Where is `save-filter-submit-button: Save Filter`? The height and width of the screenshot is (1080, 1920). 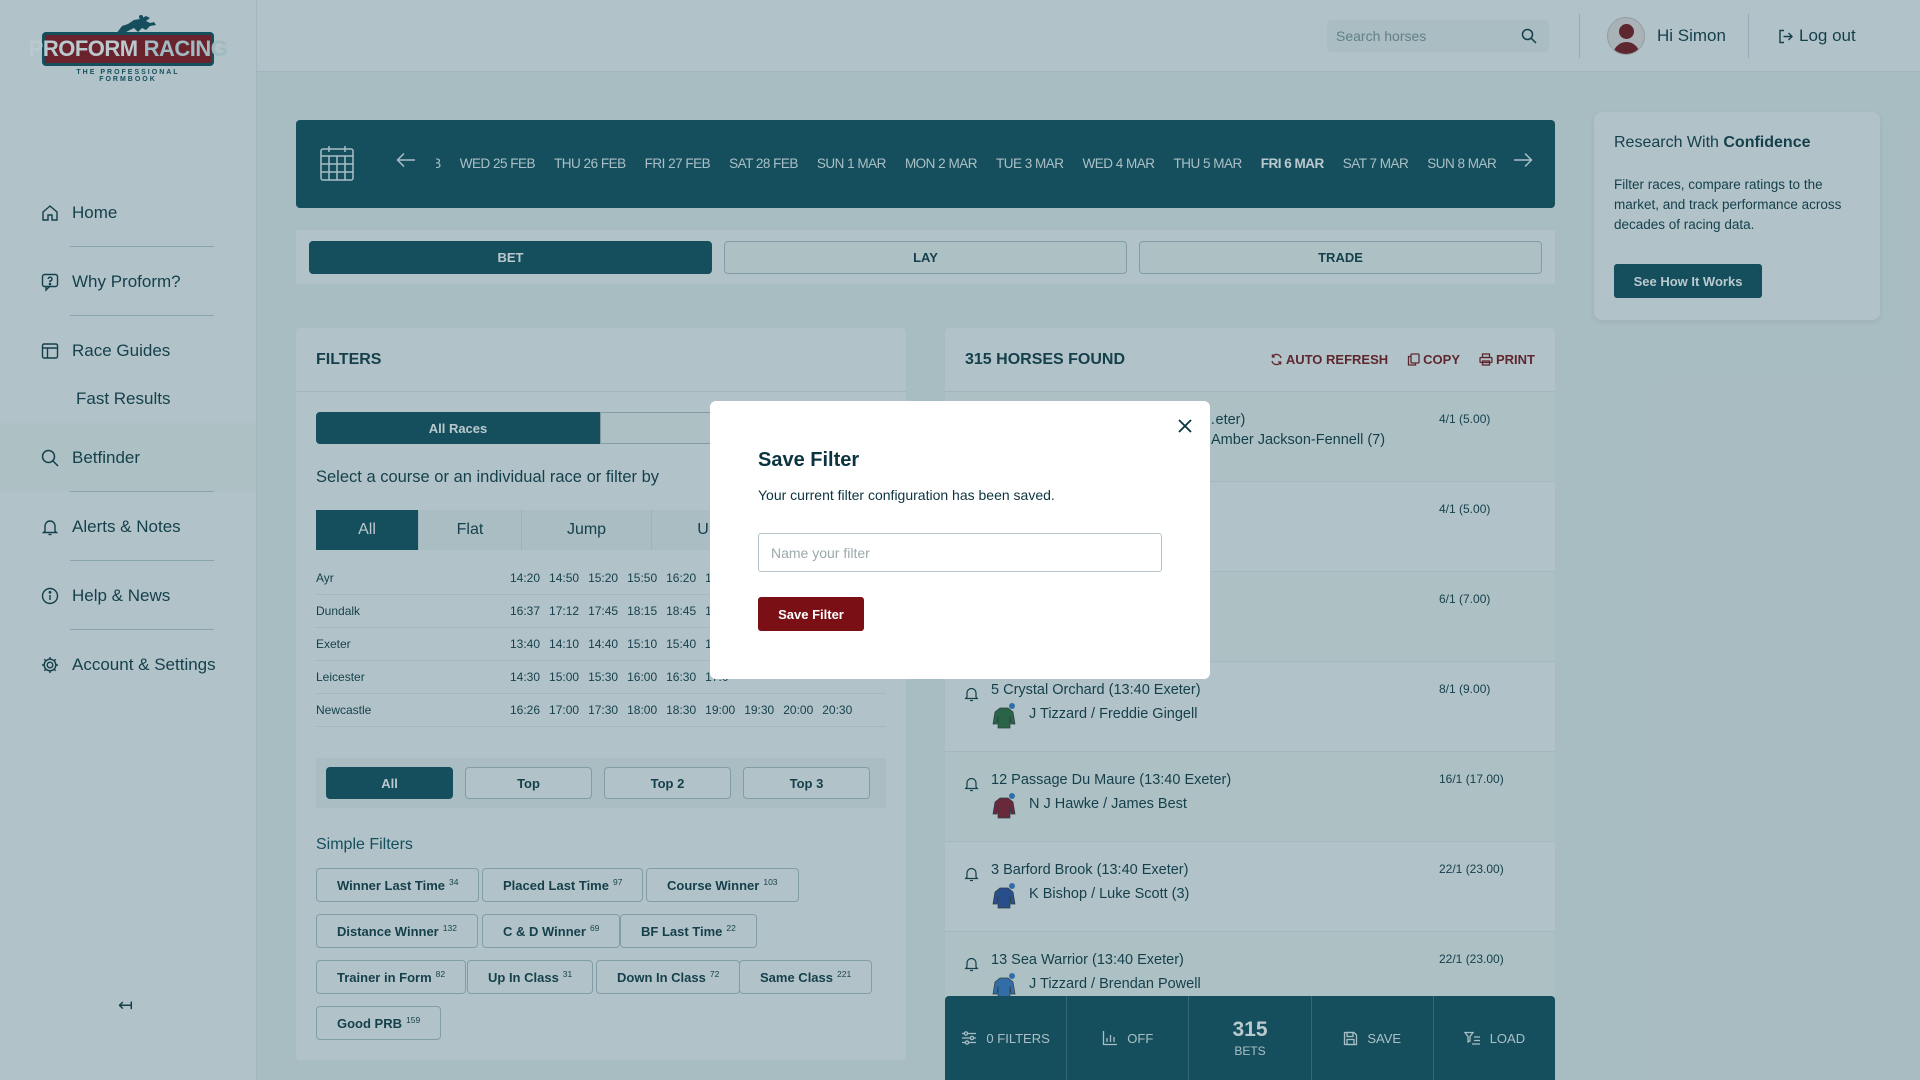
save-filter-submit-button: Save Filter is located at coordinates (811, 614).